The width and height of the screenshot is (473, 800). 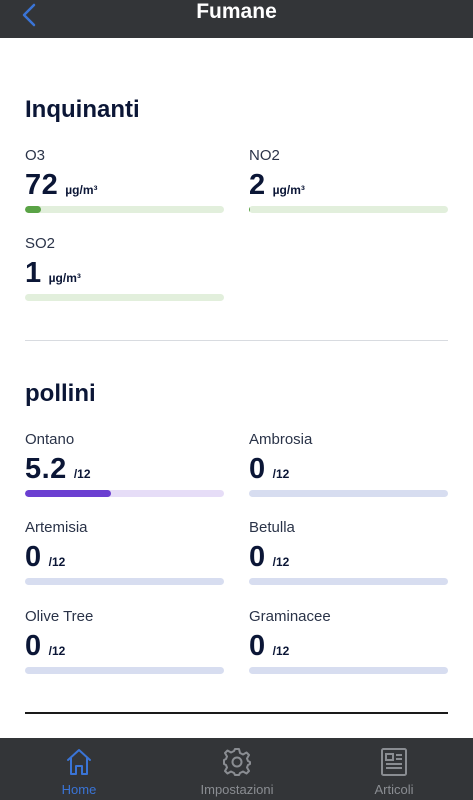 What do you see at coordinates (40, 243) in the screenshot?
I see `metric-label: SO2` at bounding box center [40, 243].